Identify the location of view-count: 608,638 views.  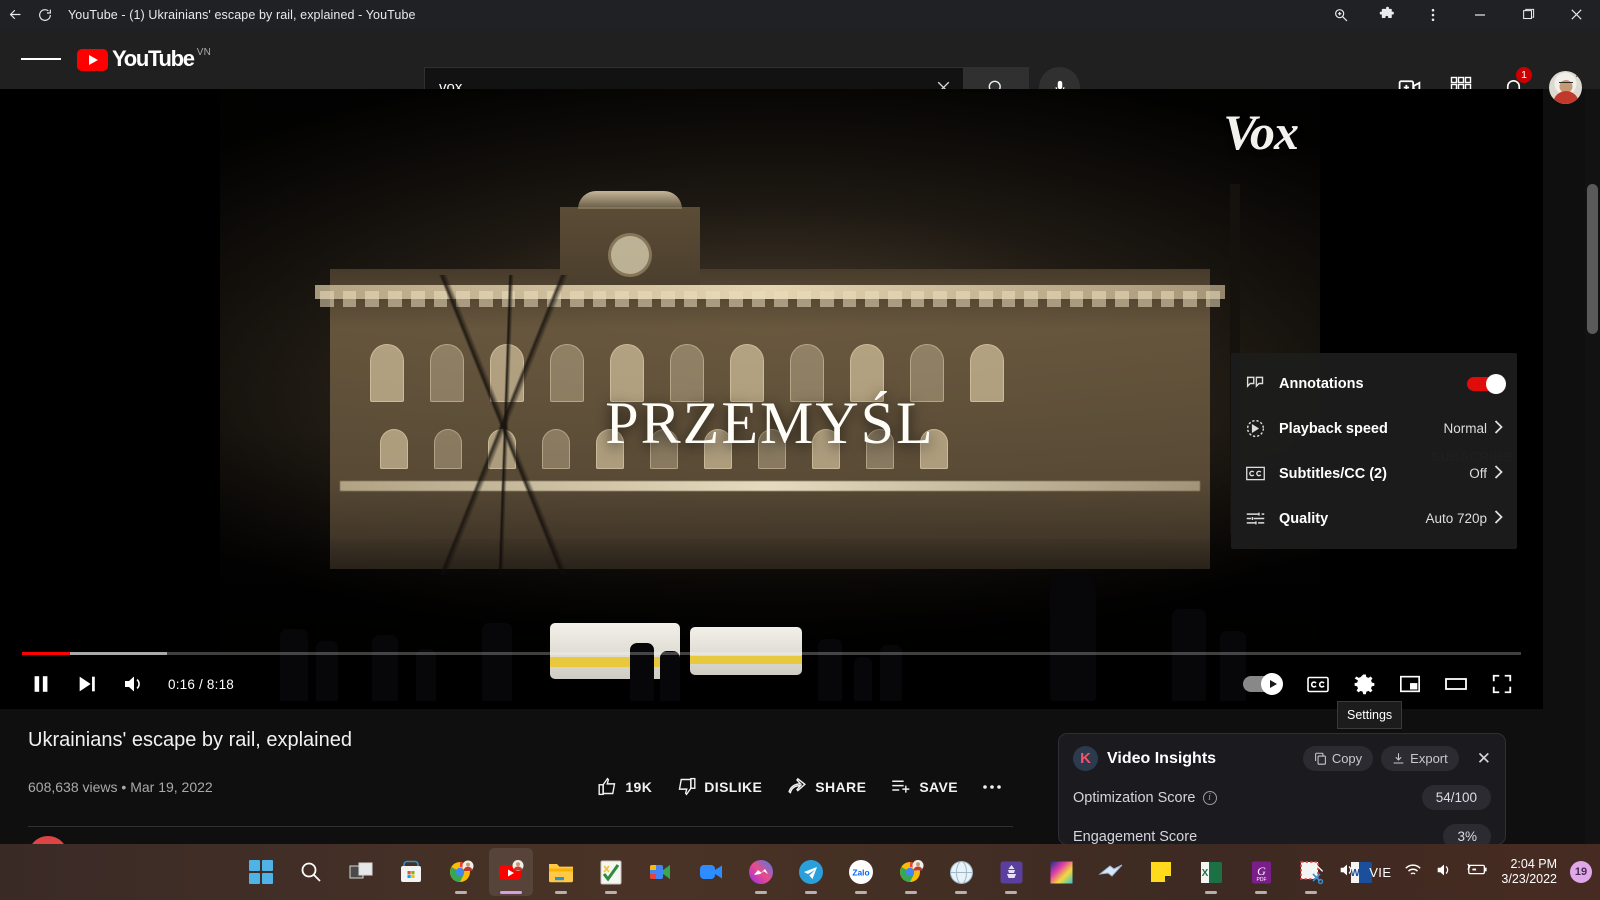
(73, 786).